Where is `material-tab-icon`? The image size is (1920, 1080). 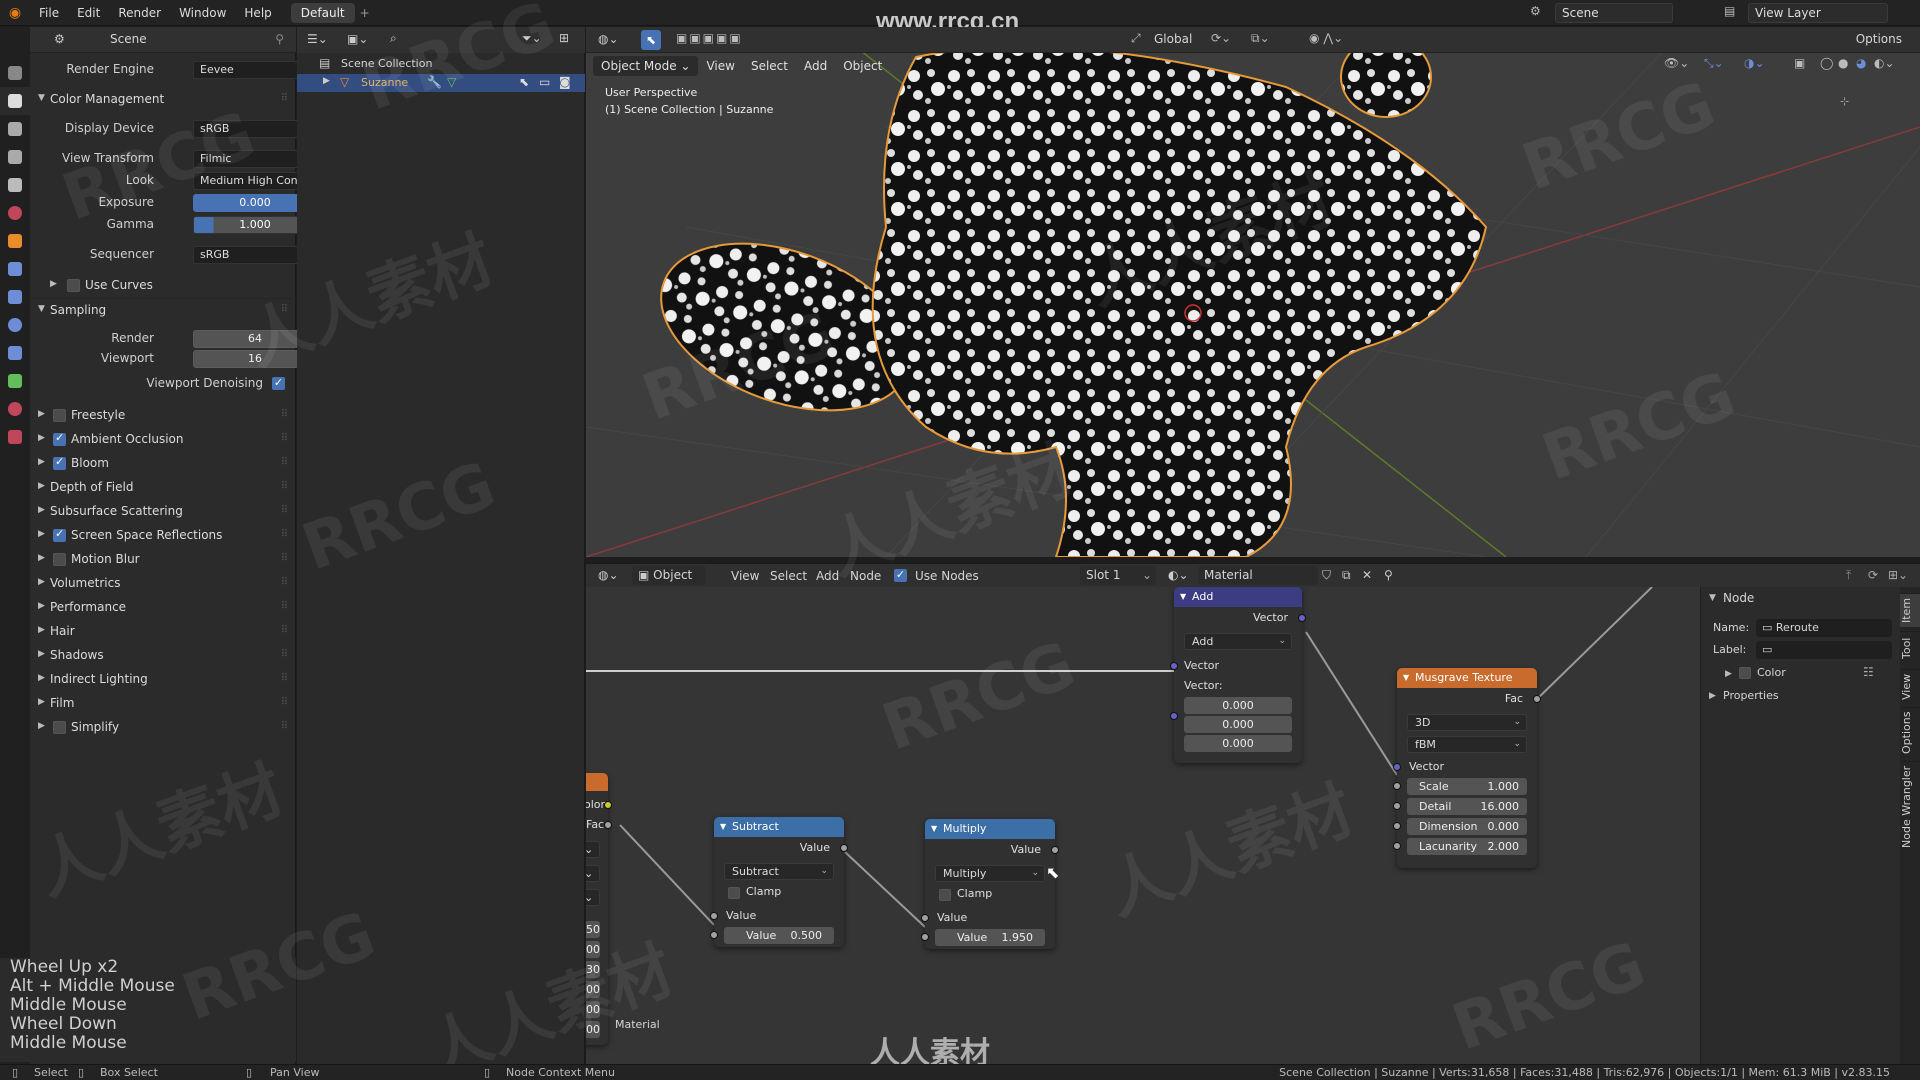
material-tab-icon is located at coordinates (15, 409).